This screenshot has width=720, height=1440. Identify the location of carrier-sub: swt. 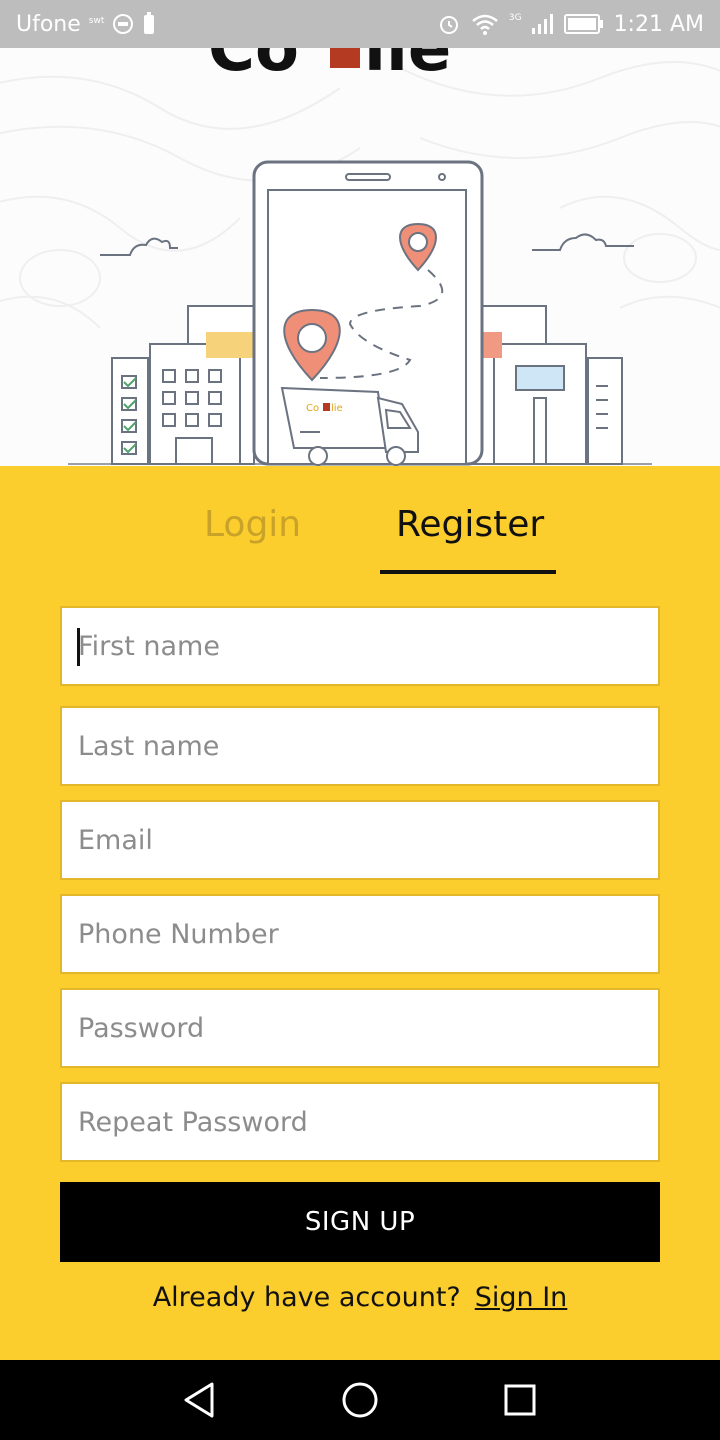
(96, 21).